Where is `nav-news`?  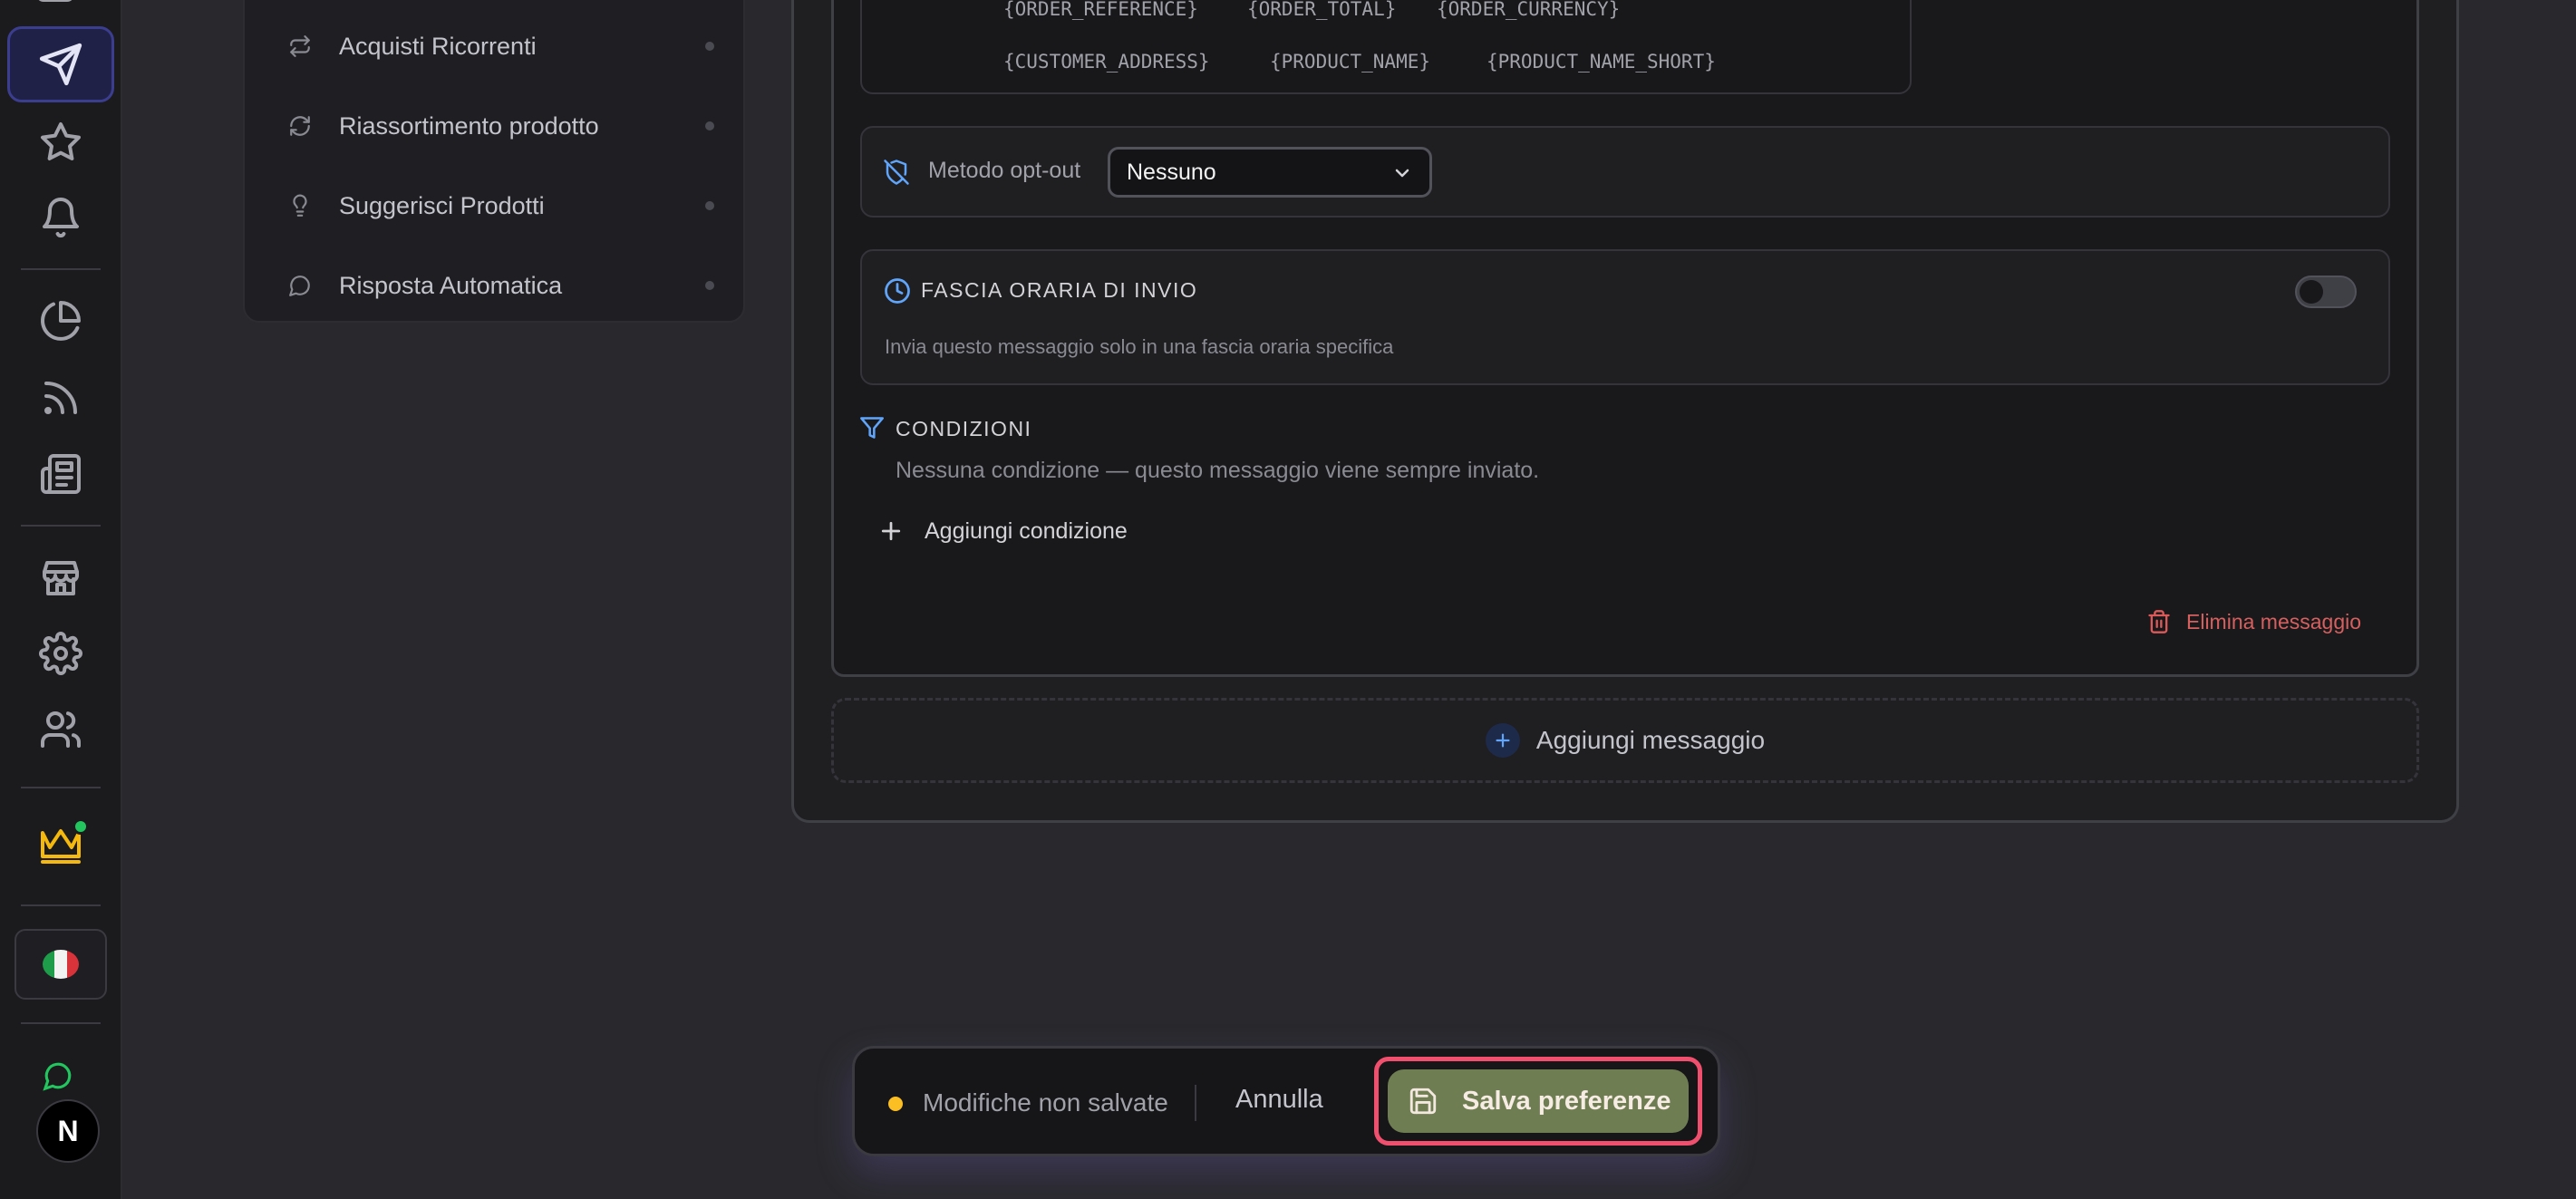 nav-news is located at coordinates (60, 474).